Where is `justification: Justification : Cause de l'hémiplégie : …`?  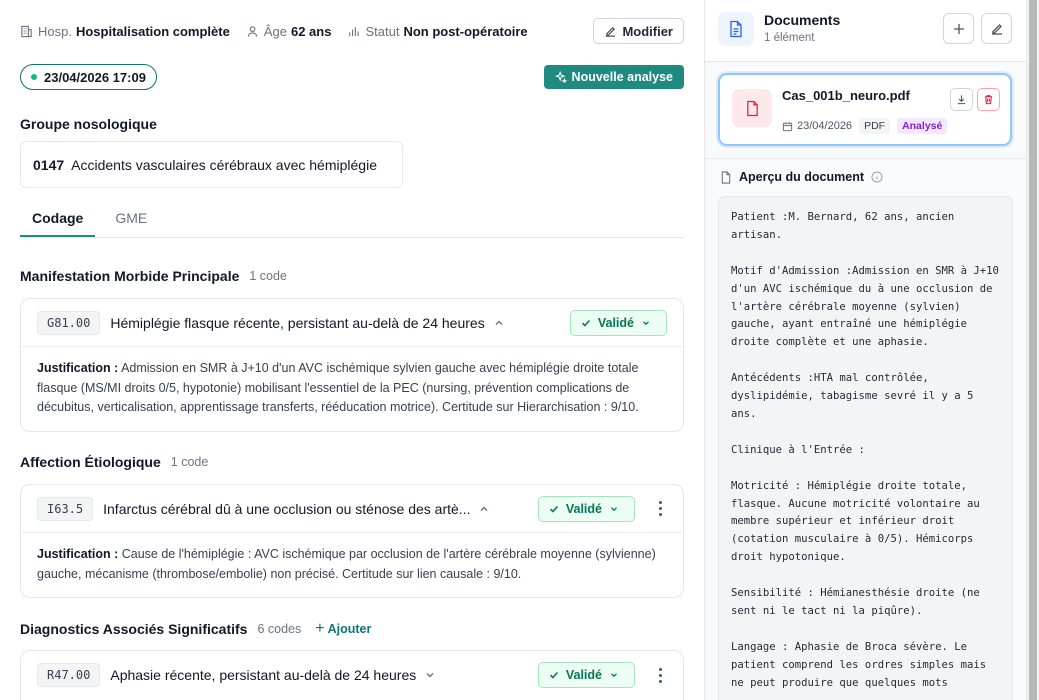 justification: Justification : Cause de l'hémiplégie : … is located at coordinates (352, 565).